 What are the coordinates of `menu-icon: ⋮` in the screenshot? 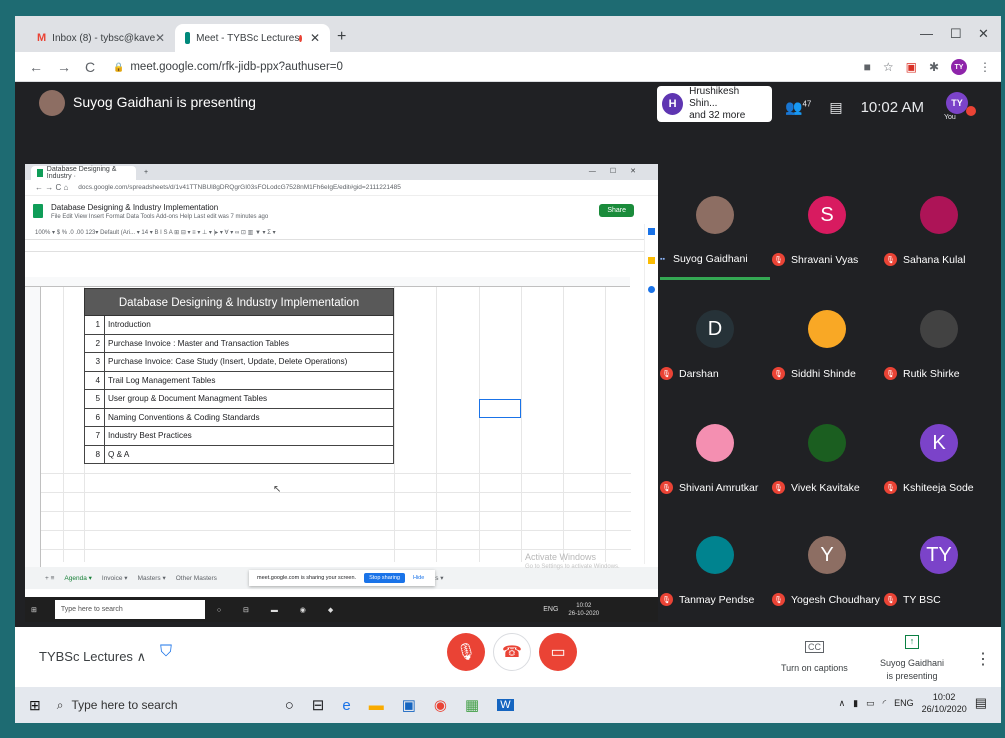 It's located at (985, 67).